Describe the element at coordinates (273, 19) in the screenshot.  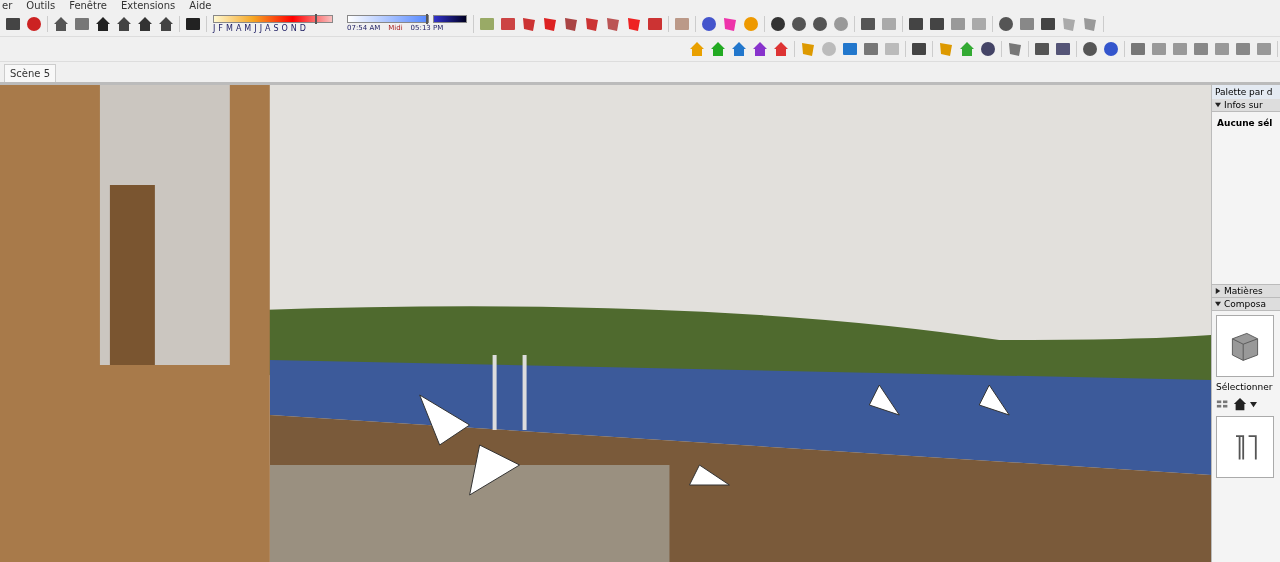
I see `month-slider` at that location.